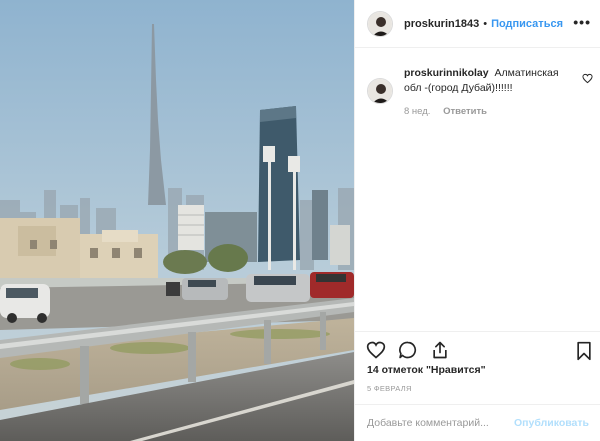 The width and height of the screenshot is (600, 441). Describe the element at coordinates (582, 22) in the screenshot. I see `more-icon: •••` at that location.